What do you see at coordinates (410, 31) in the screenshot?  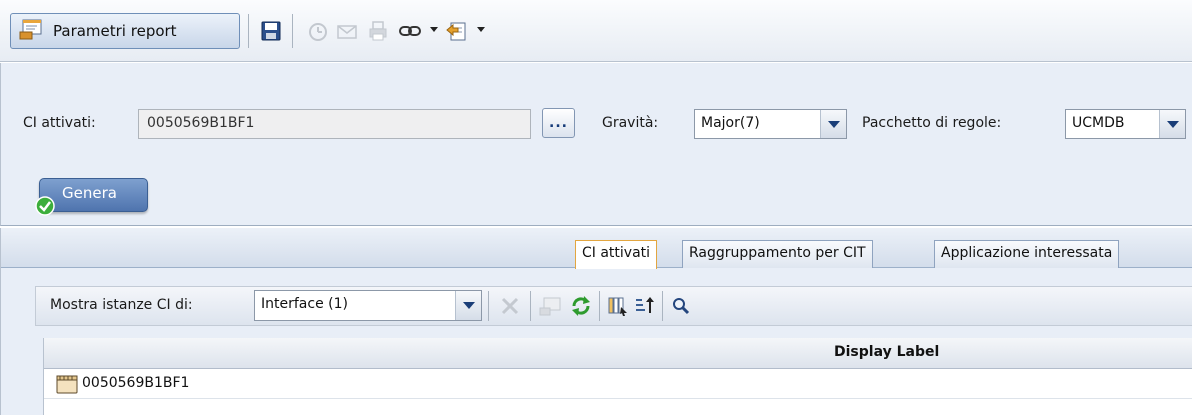 I see `link-icon` at bounding box center [410, 31].